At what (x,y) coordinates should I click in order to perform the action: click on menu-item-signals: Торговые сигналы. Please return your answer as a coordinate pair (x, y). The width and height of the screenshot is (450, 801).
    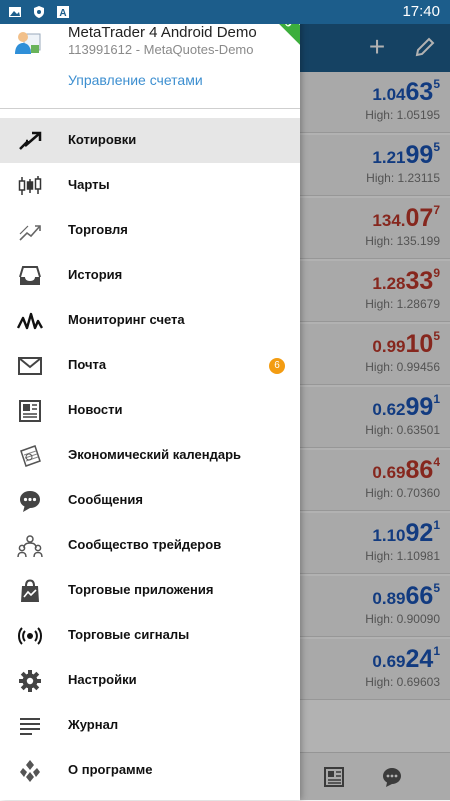
    Looking at the image, I should click on (150, 635).